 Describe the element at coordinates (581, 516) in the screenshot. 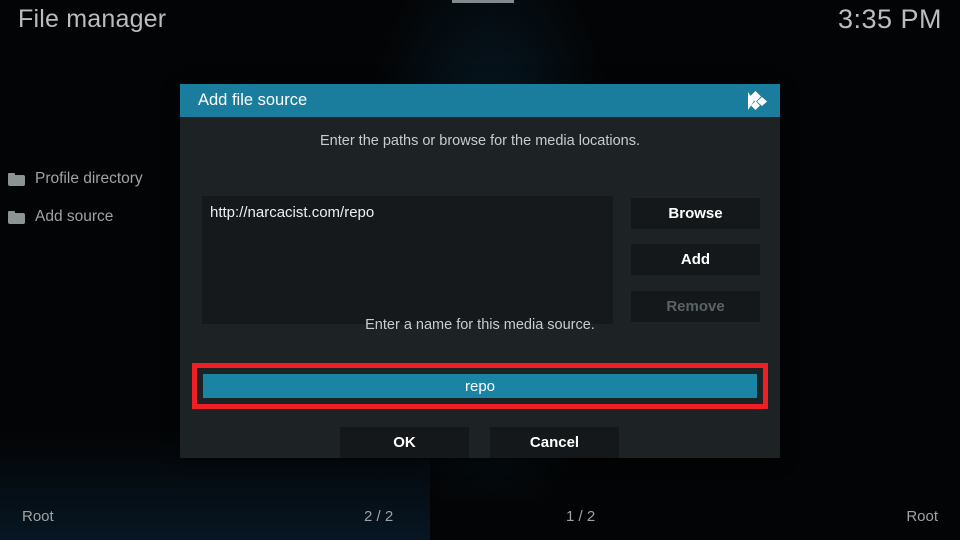

I see `status-right-count: 1 / 2` at that location.